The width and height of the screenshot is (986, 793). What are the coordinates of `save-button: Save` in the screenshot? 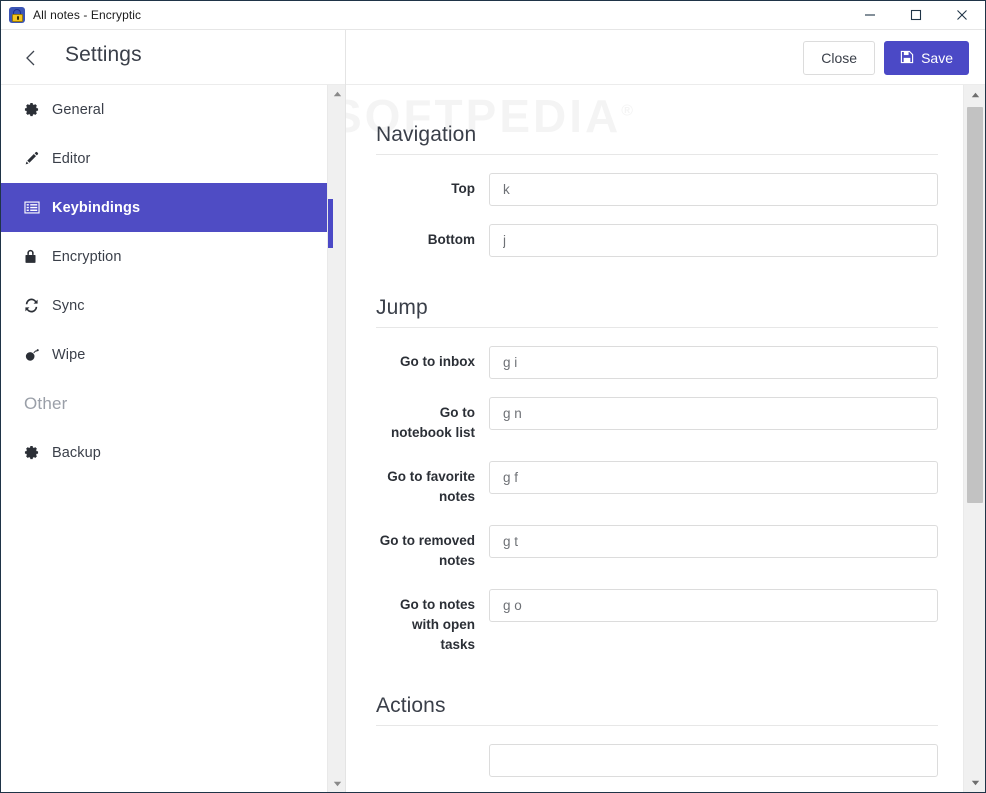 It's located at (926, 58).